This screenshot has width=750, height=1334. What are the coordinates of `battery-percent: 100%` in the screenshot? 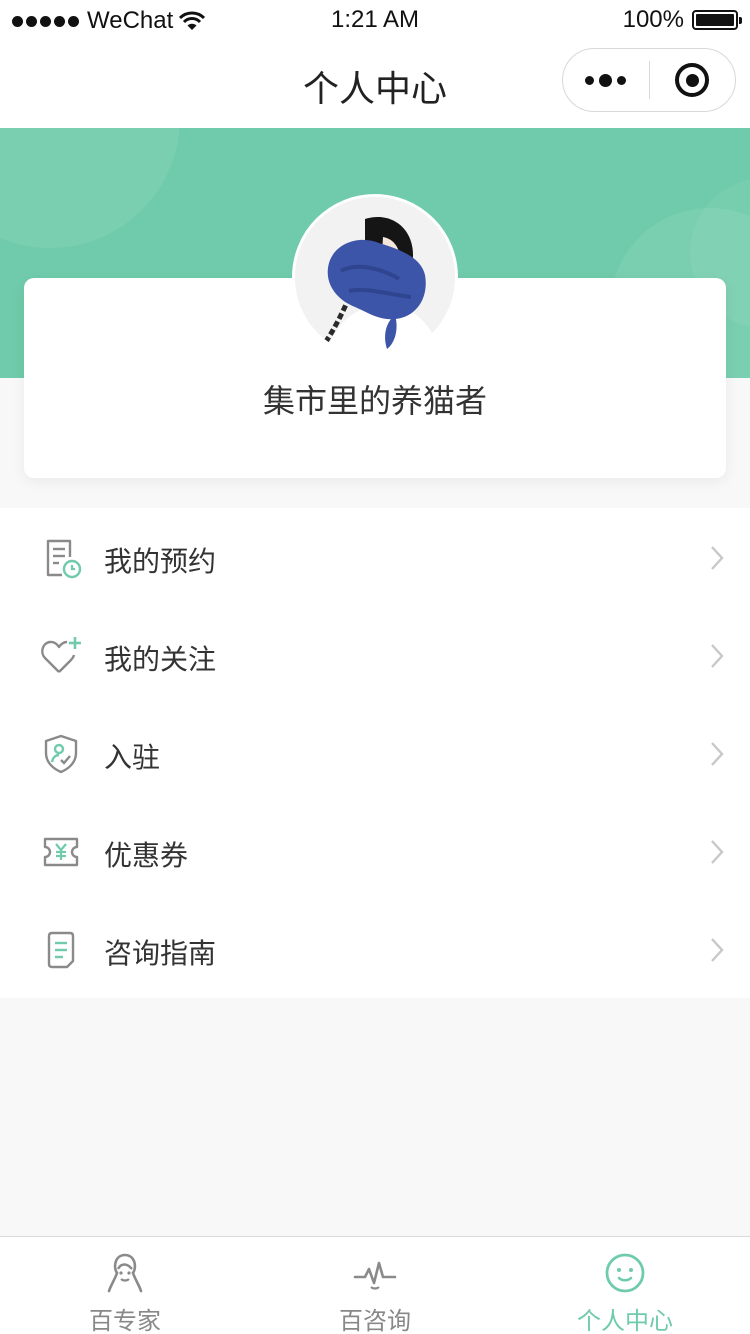 It's located at (653, 19).